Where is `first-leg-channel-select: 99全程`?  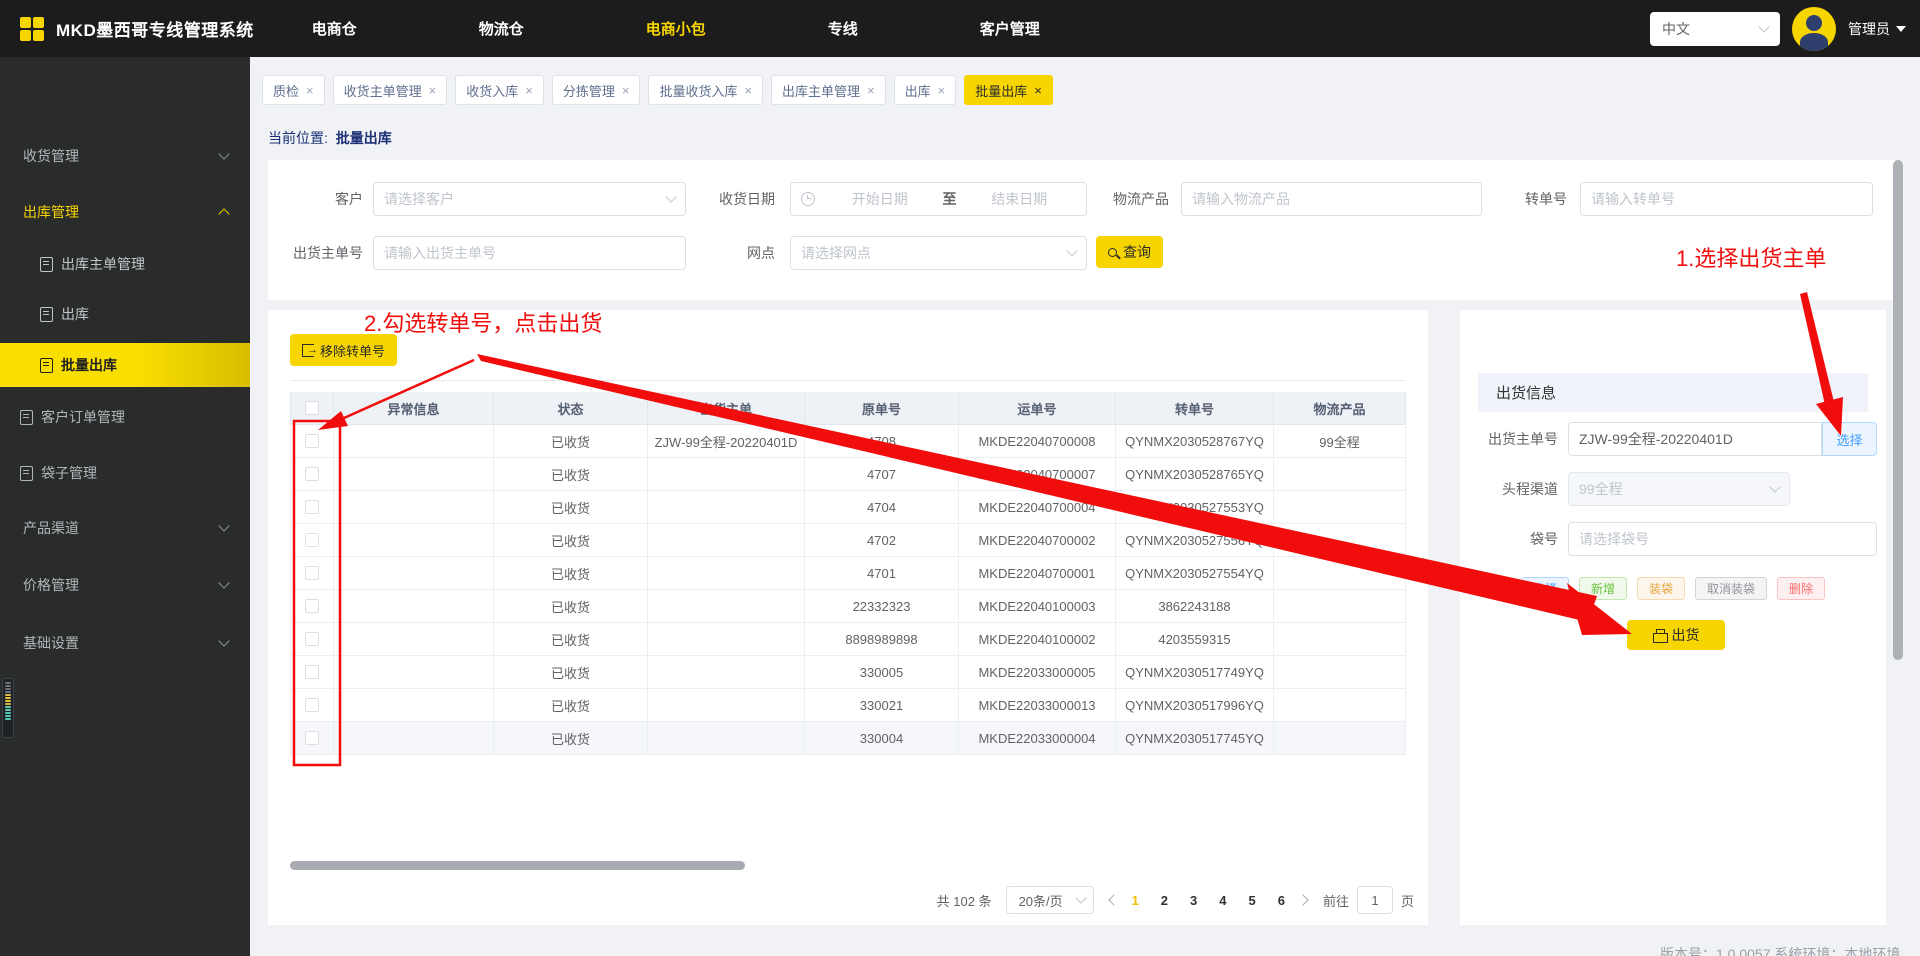
first-leg-channel-select: 99全程 is located at coordinates (1679, 489).